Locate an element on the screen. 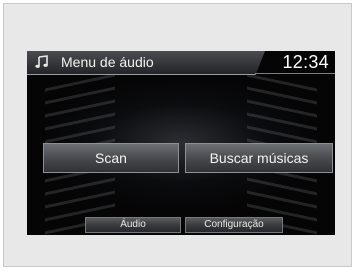 Image resolution: width=358 pixels, height=270 pixels. clock: 12:34 is located at coordinates (305, 62).